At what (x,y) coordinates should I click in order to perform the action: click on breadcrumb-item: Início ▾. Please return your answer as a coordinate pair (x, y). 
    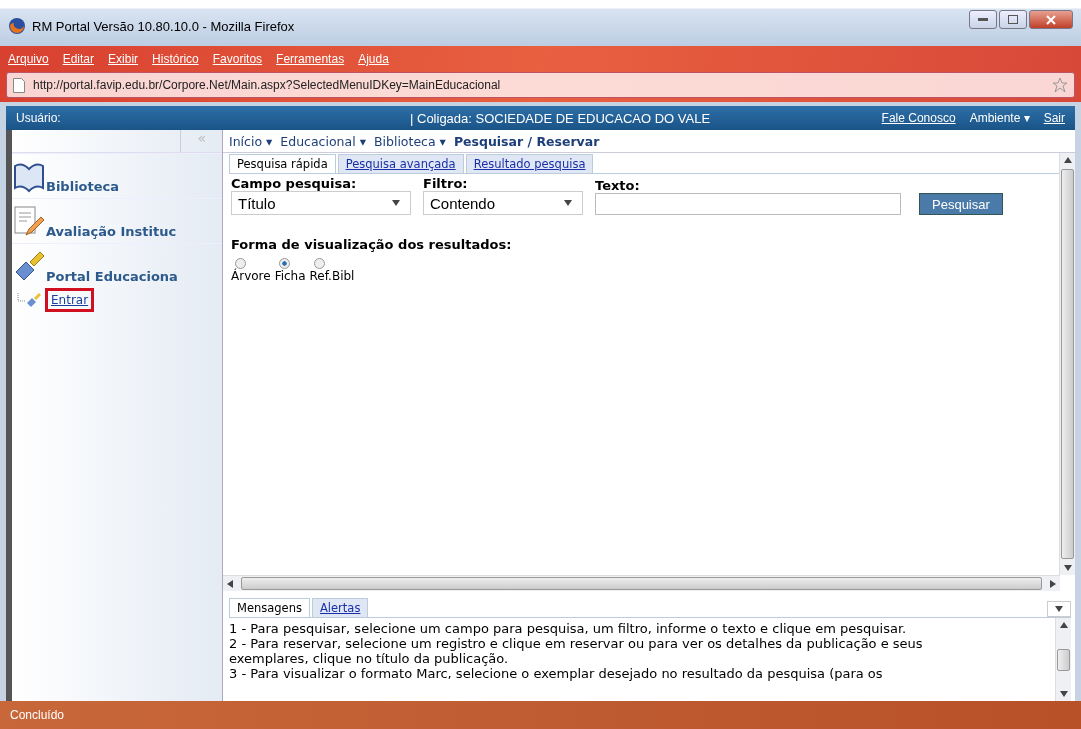
    Looking at the image, I should click on (251, 141).